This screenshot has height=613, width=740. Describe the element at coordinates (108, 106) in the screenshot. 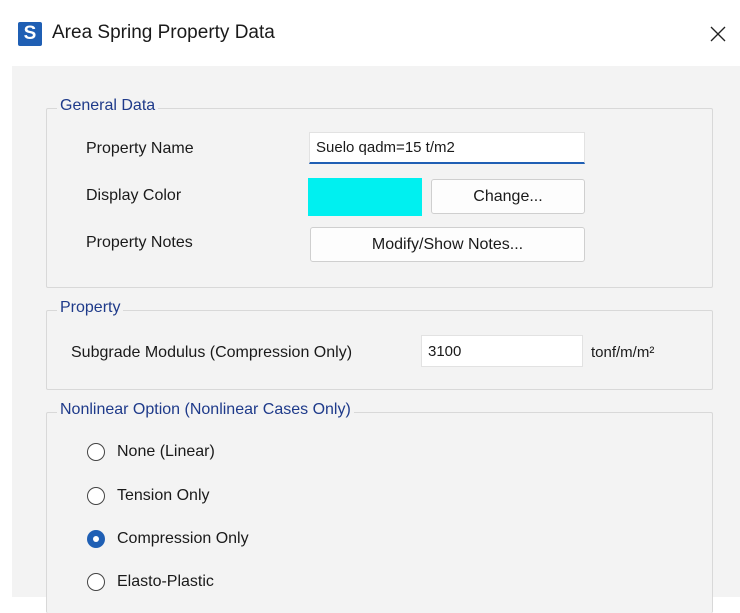

I see `general-data-title: General Data` at that location.